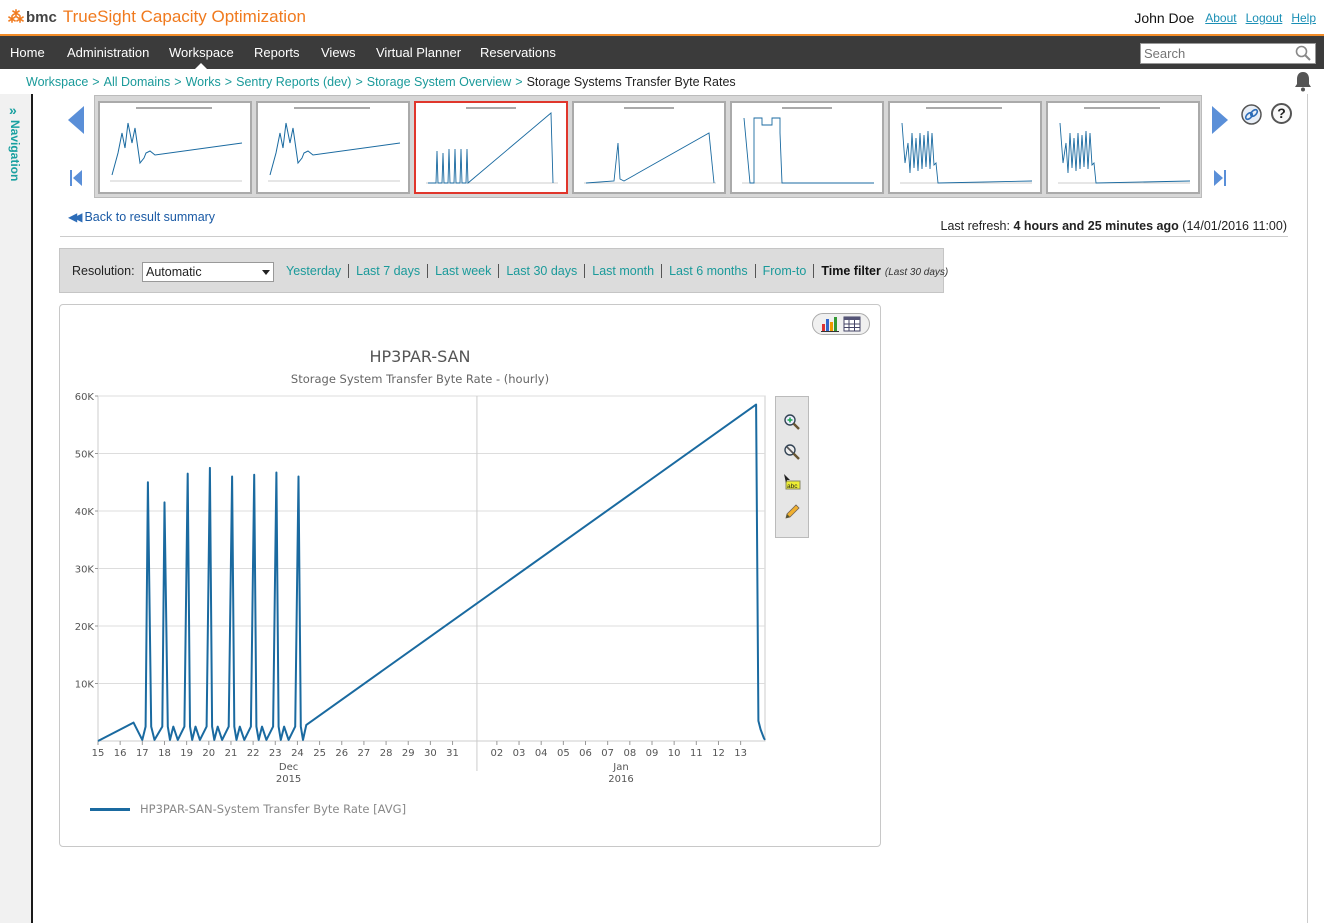 This screenshot has width=1324, height=923. I want to click on notification-bell-icon, so click(1303, 81).